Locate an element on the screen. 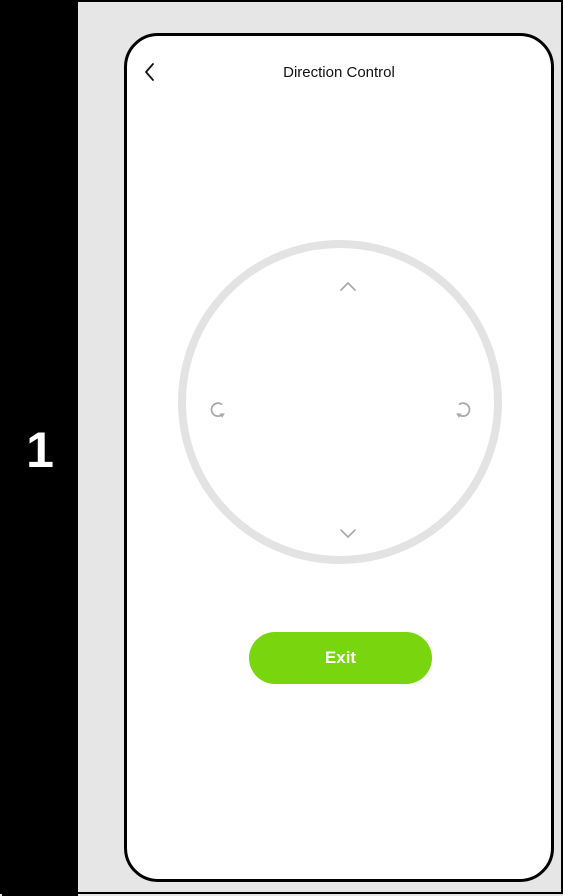 The width and height of the screenshot is (563, 896). move-down-button is located at coordinates (348, 534).